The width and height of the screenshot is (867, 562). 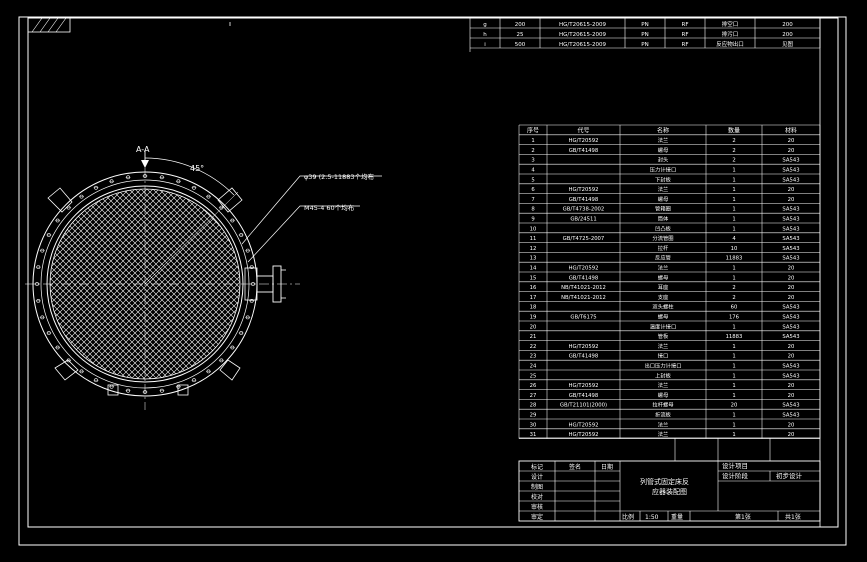 What do you see at coordinates (663, 228) in the screenshot?
I see `parts-table-cell: 凹凸板` at bounding box center [663, 228].